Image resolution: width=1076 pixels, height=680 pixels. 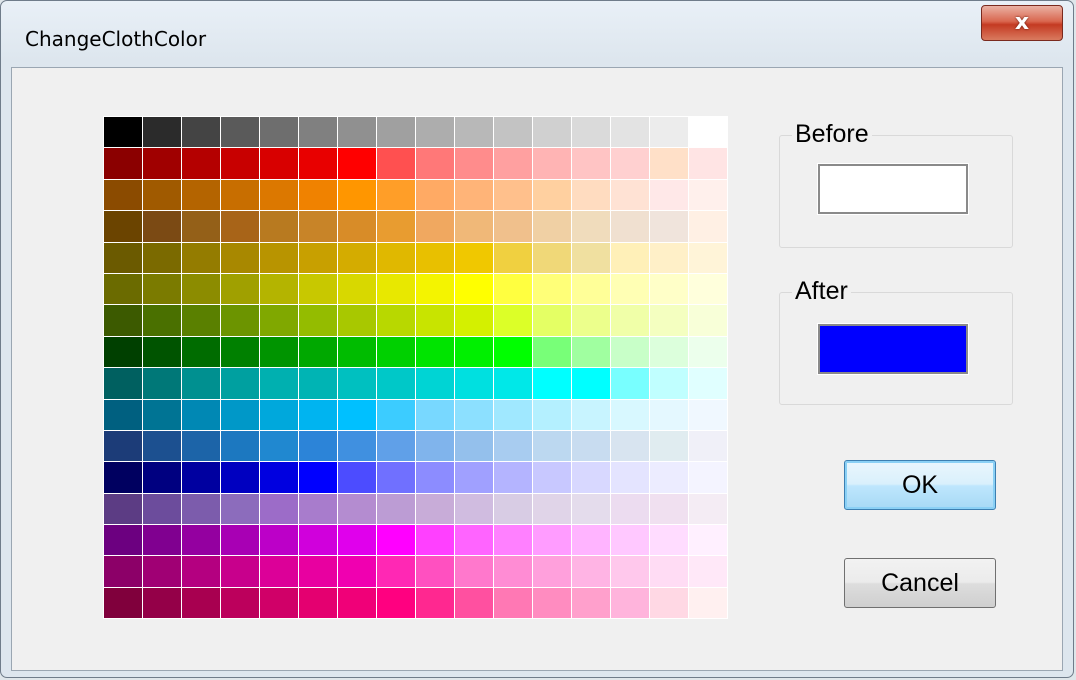 What do you see at coordinates (537, 34) in the screenshot?
I see `title-bar: ChangeClothColor x` at bounding box center [537, 34].